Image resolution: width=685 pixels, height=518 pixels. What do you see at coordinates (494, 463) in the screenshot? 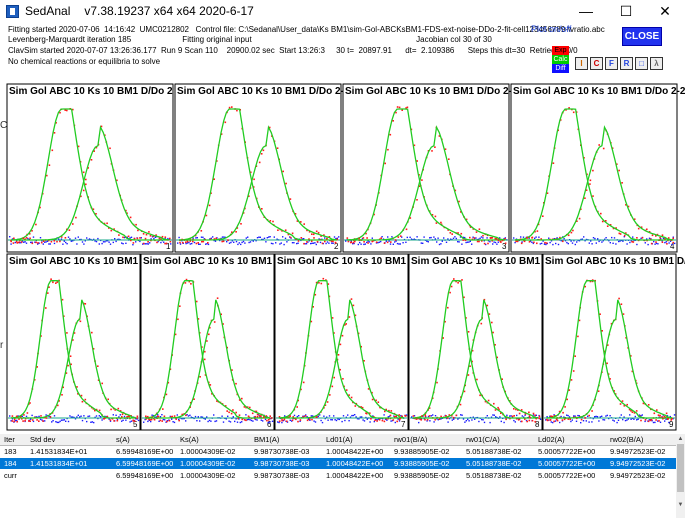
I see `table-cell: 5.05188738E-02` at bounding box center [494, 463].